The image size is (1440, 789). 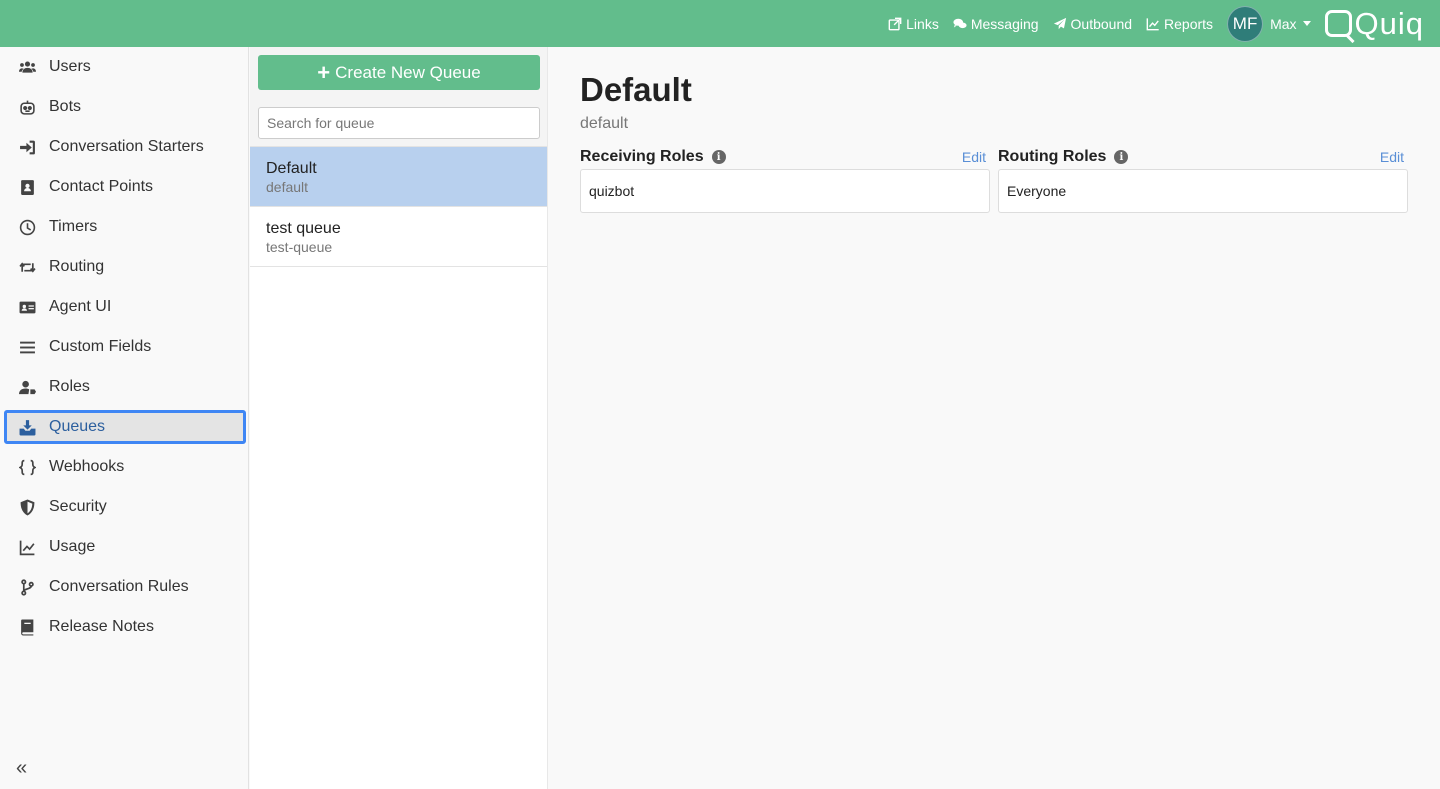 What do you see at coordinates (27, 67) in the screenshot?
I see `users-icon` at bounding box center [27, 67].